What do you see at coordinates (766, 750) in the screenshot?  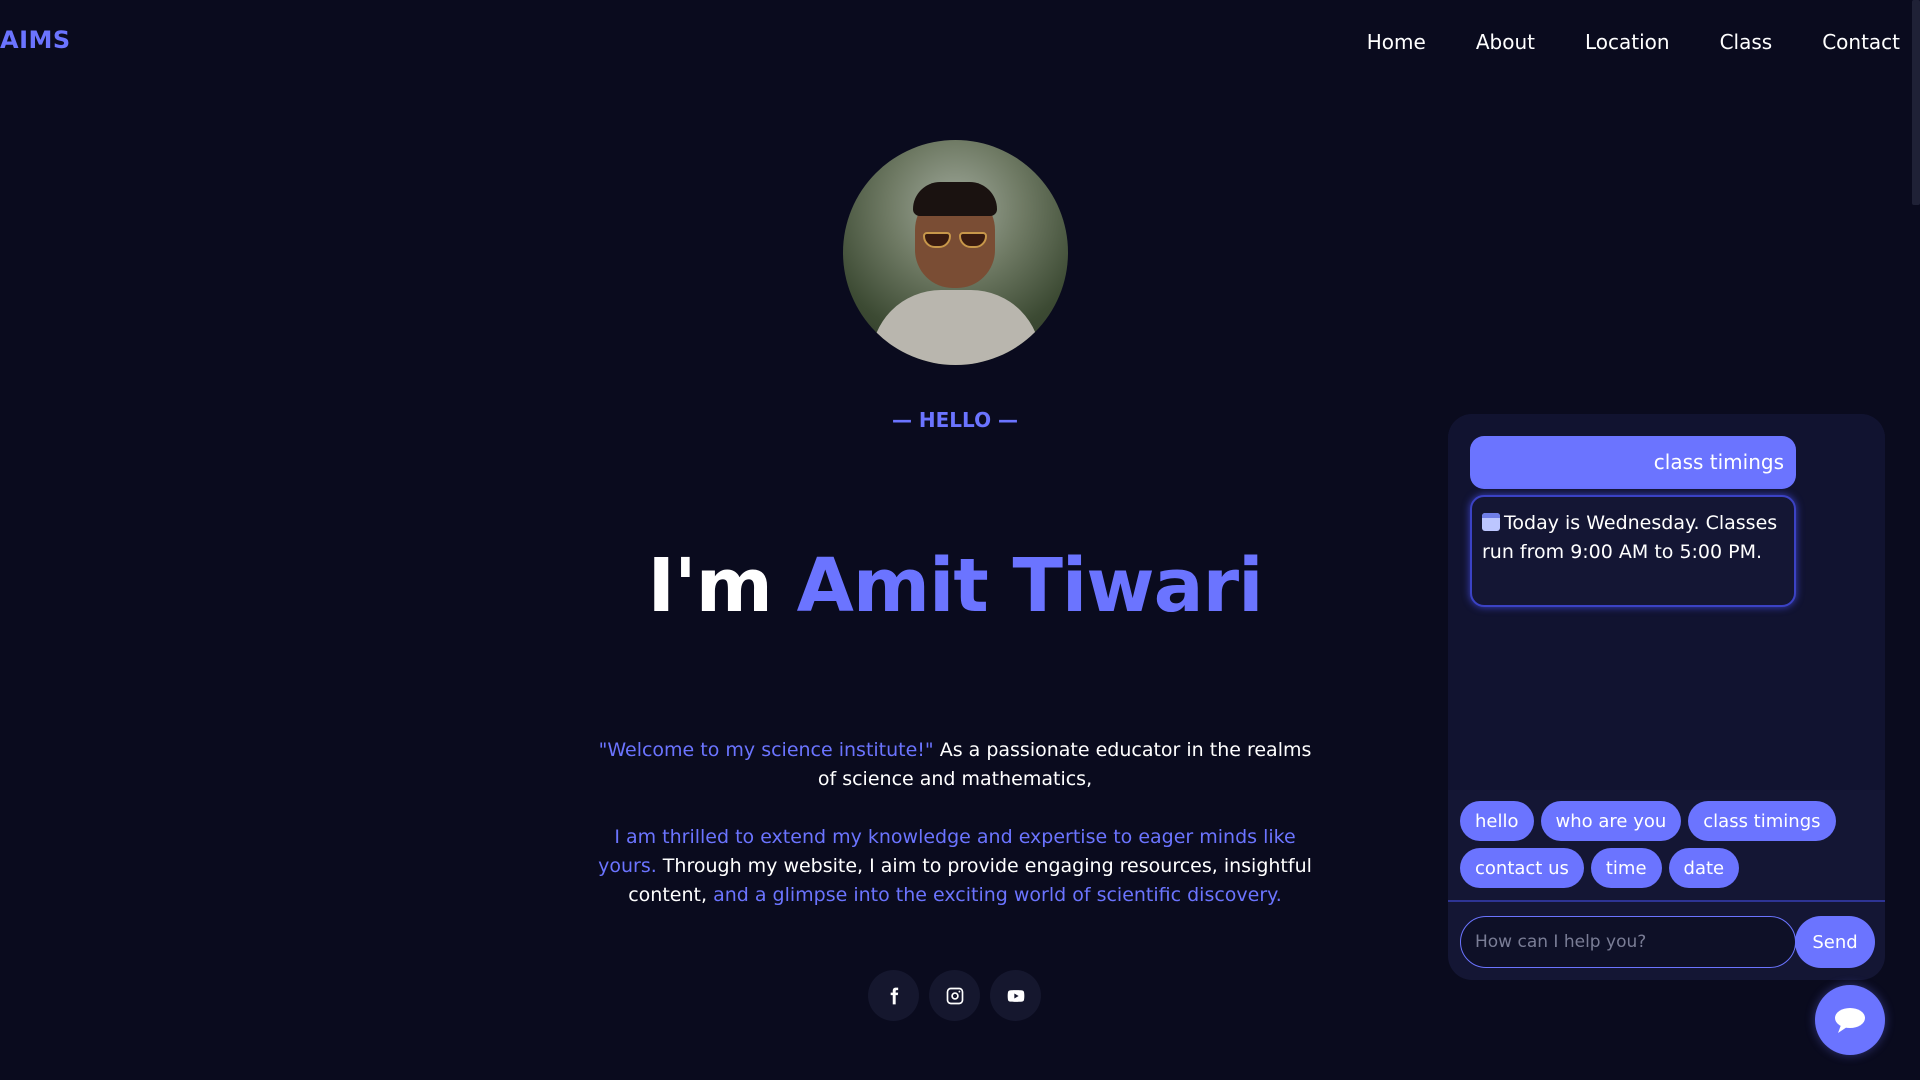 I see `intro-highlight-welcome: "Welcome to my science institute!"` at bounding box center [766, 750].